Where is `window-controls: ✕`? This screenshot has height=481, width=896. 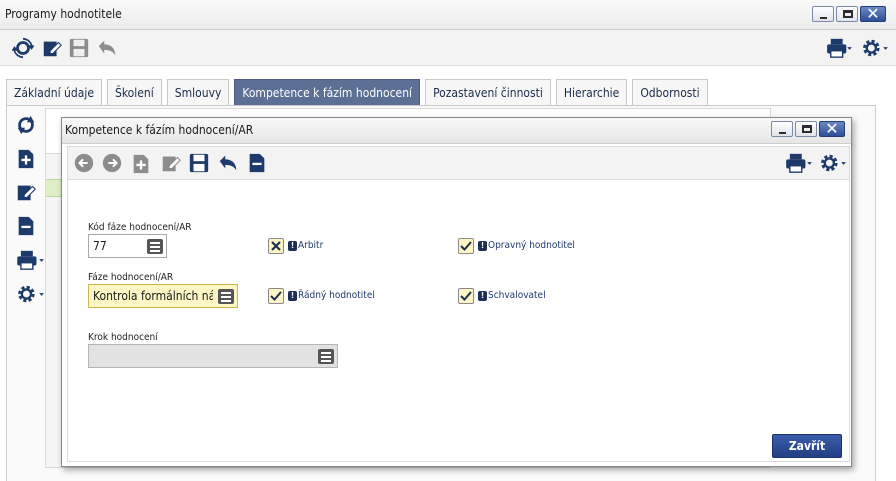
window-controls: ✕ is located at coordinates (849, 13).